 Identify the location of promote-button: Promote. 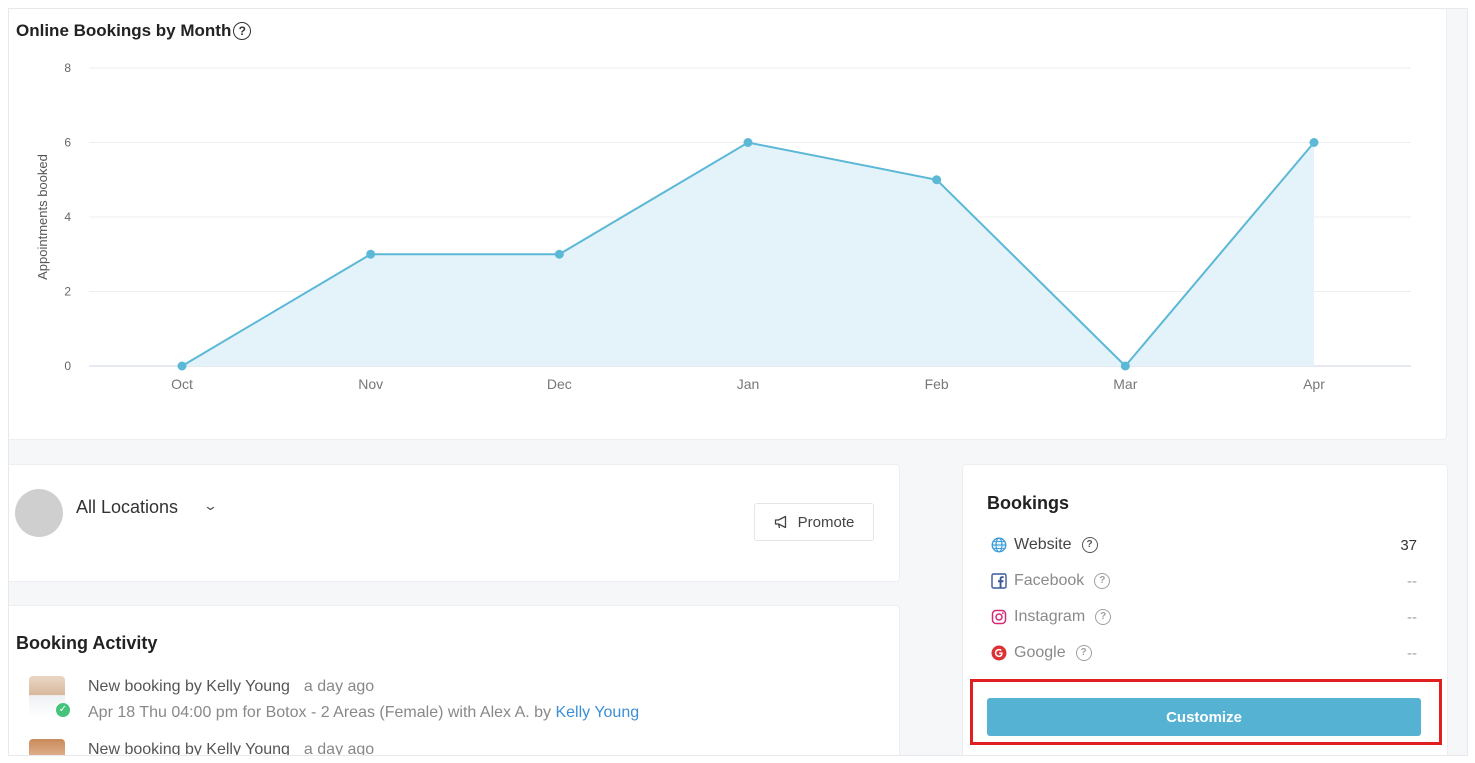
(814, 522).